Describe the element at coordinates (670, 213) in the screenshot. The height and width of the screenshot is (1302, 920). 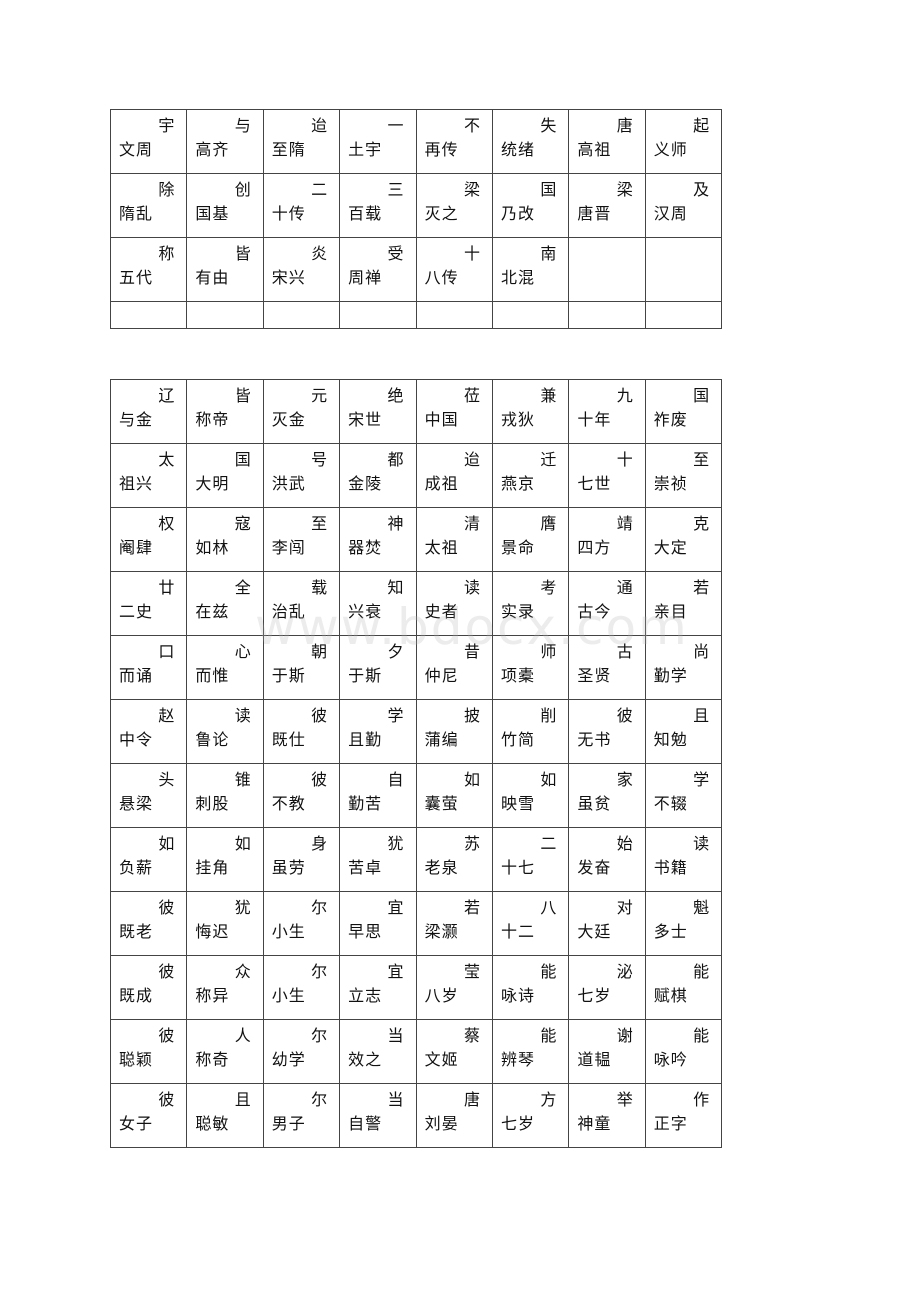
I see `cell-rest-chars: 汉周` at that location.